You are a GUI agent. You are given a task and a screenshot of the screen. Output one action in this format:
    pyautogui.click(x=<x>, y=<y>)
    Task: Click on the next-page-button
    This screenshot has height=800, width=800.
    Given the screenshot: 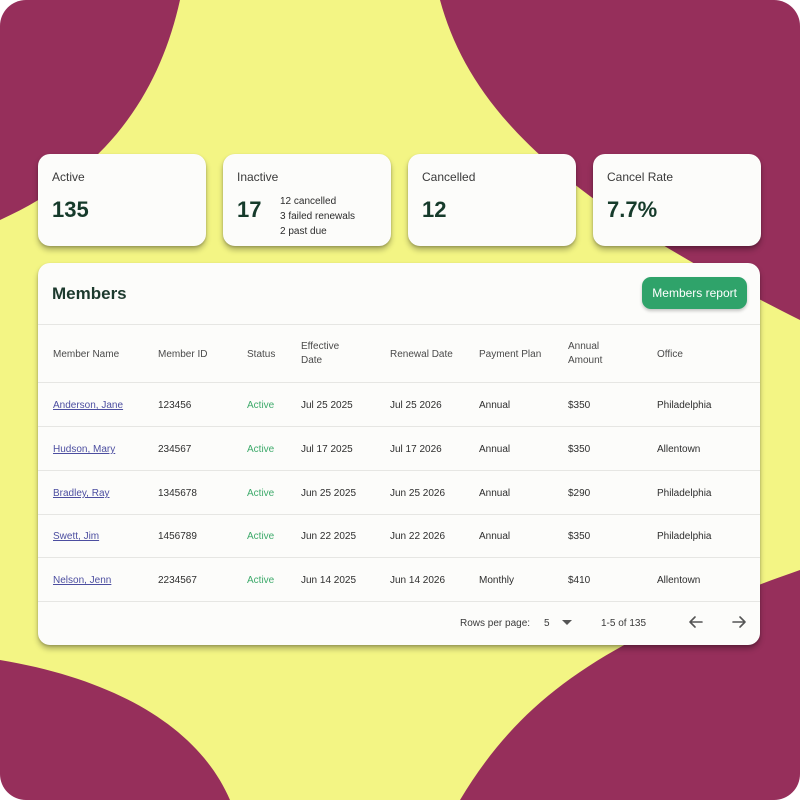 What is the action you would take?
    pyautogui.click(x=739, y=622)
    